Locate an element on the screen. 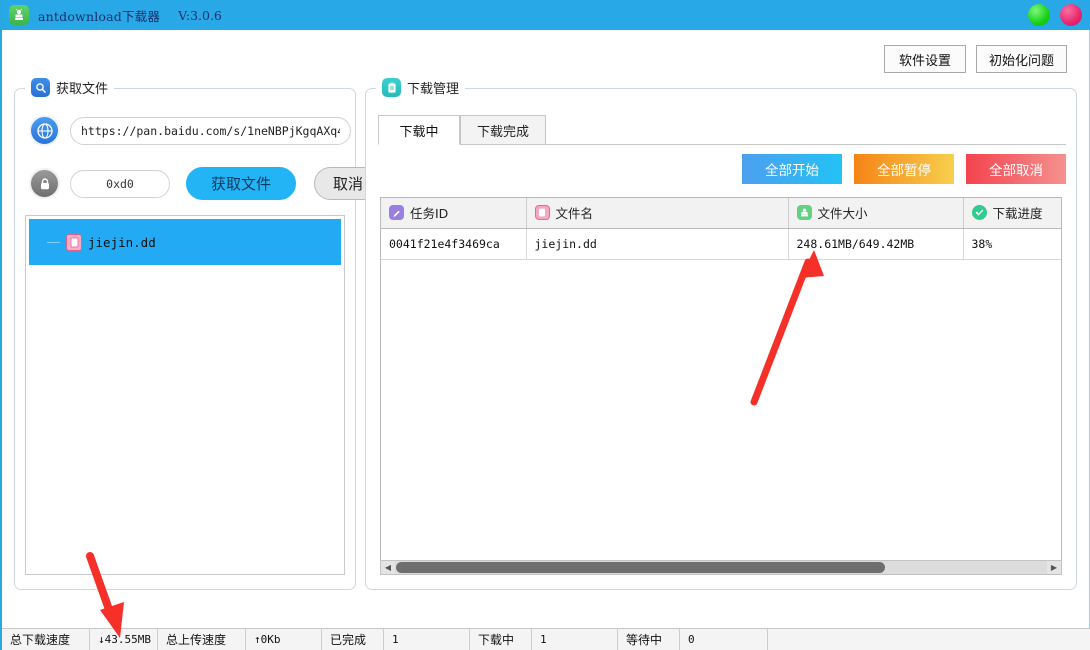  scrollbar-track is located at coordinates (721, 567).